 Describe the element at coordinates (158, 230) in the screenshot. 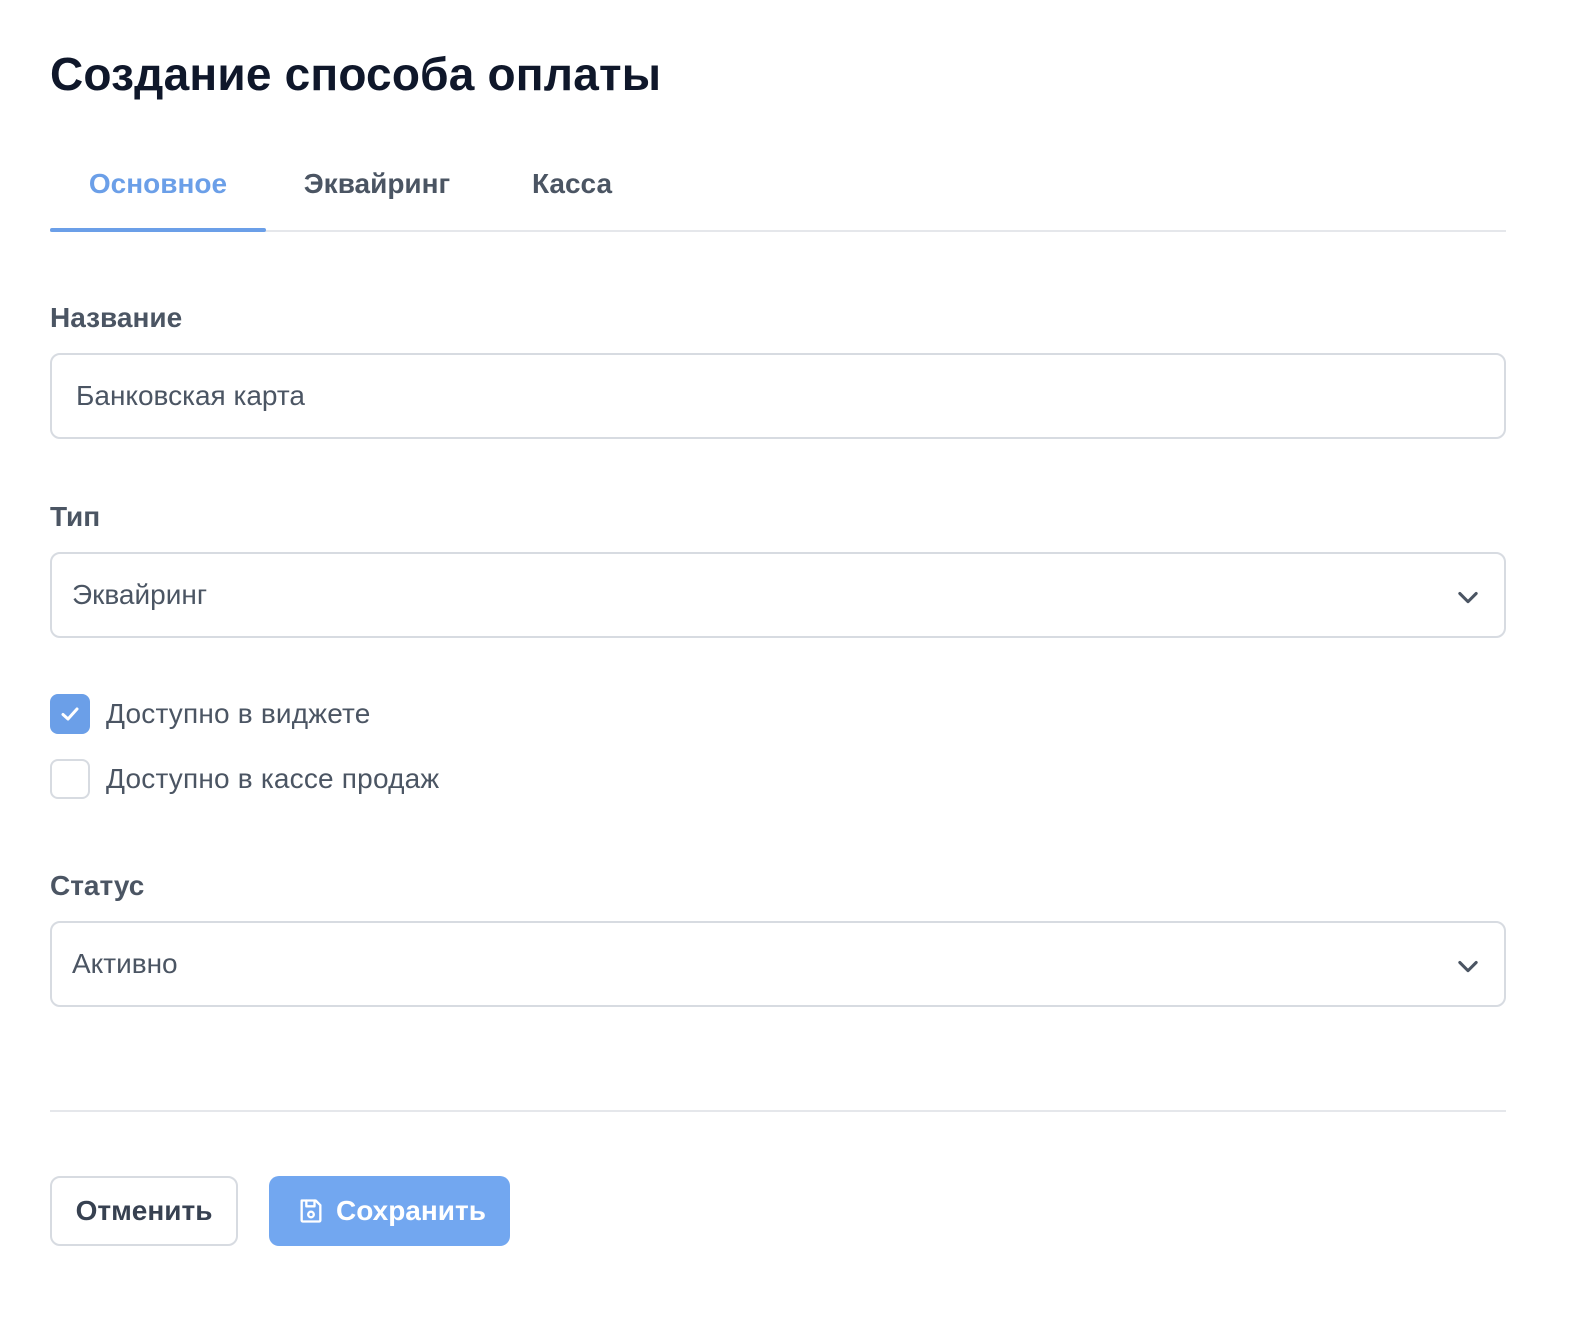

I see `active-tab-indicator` at that location.